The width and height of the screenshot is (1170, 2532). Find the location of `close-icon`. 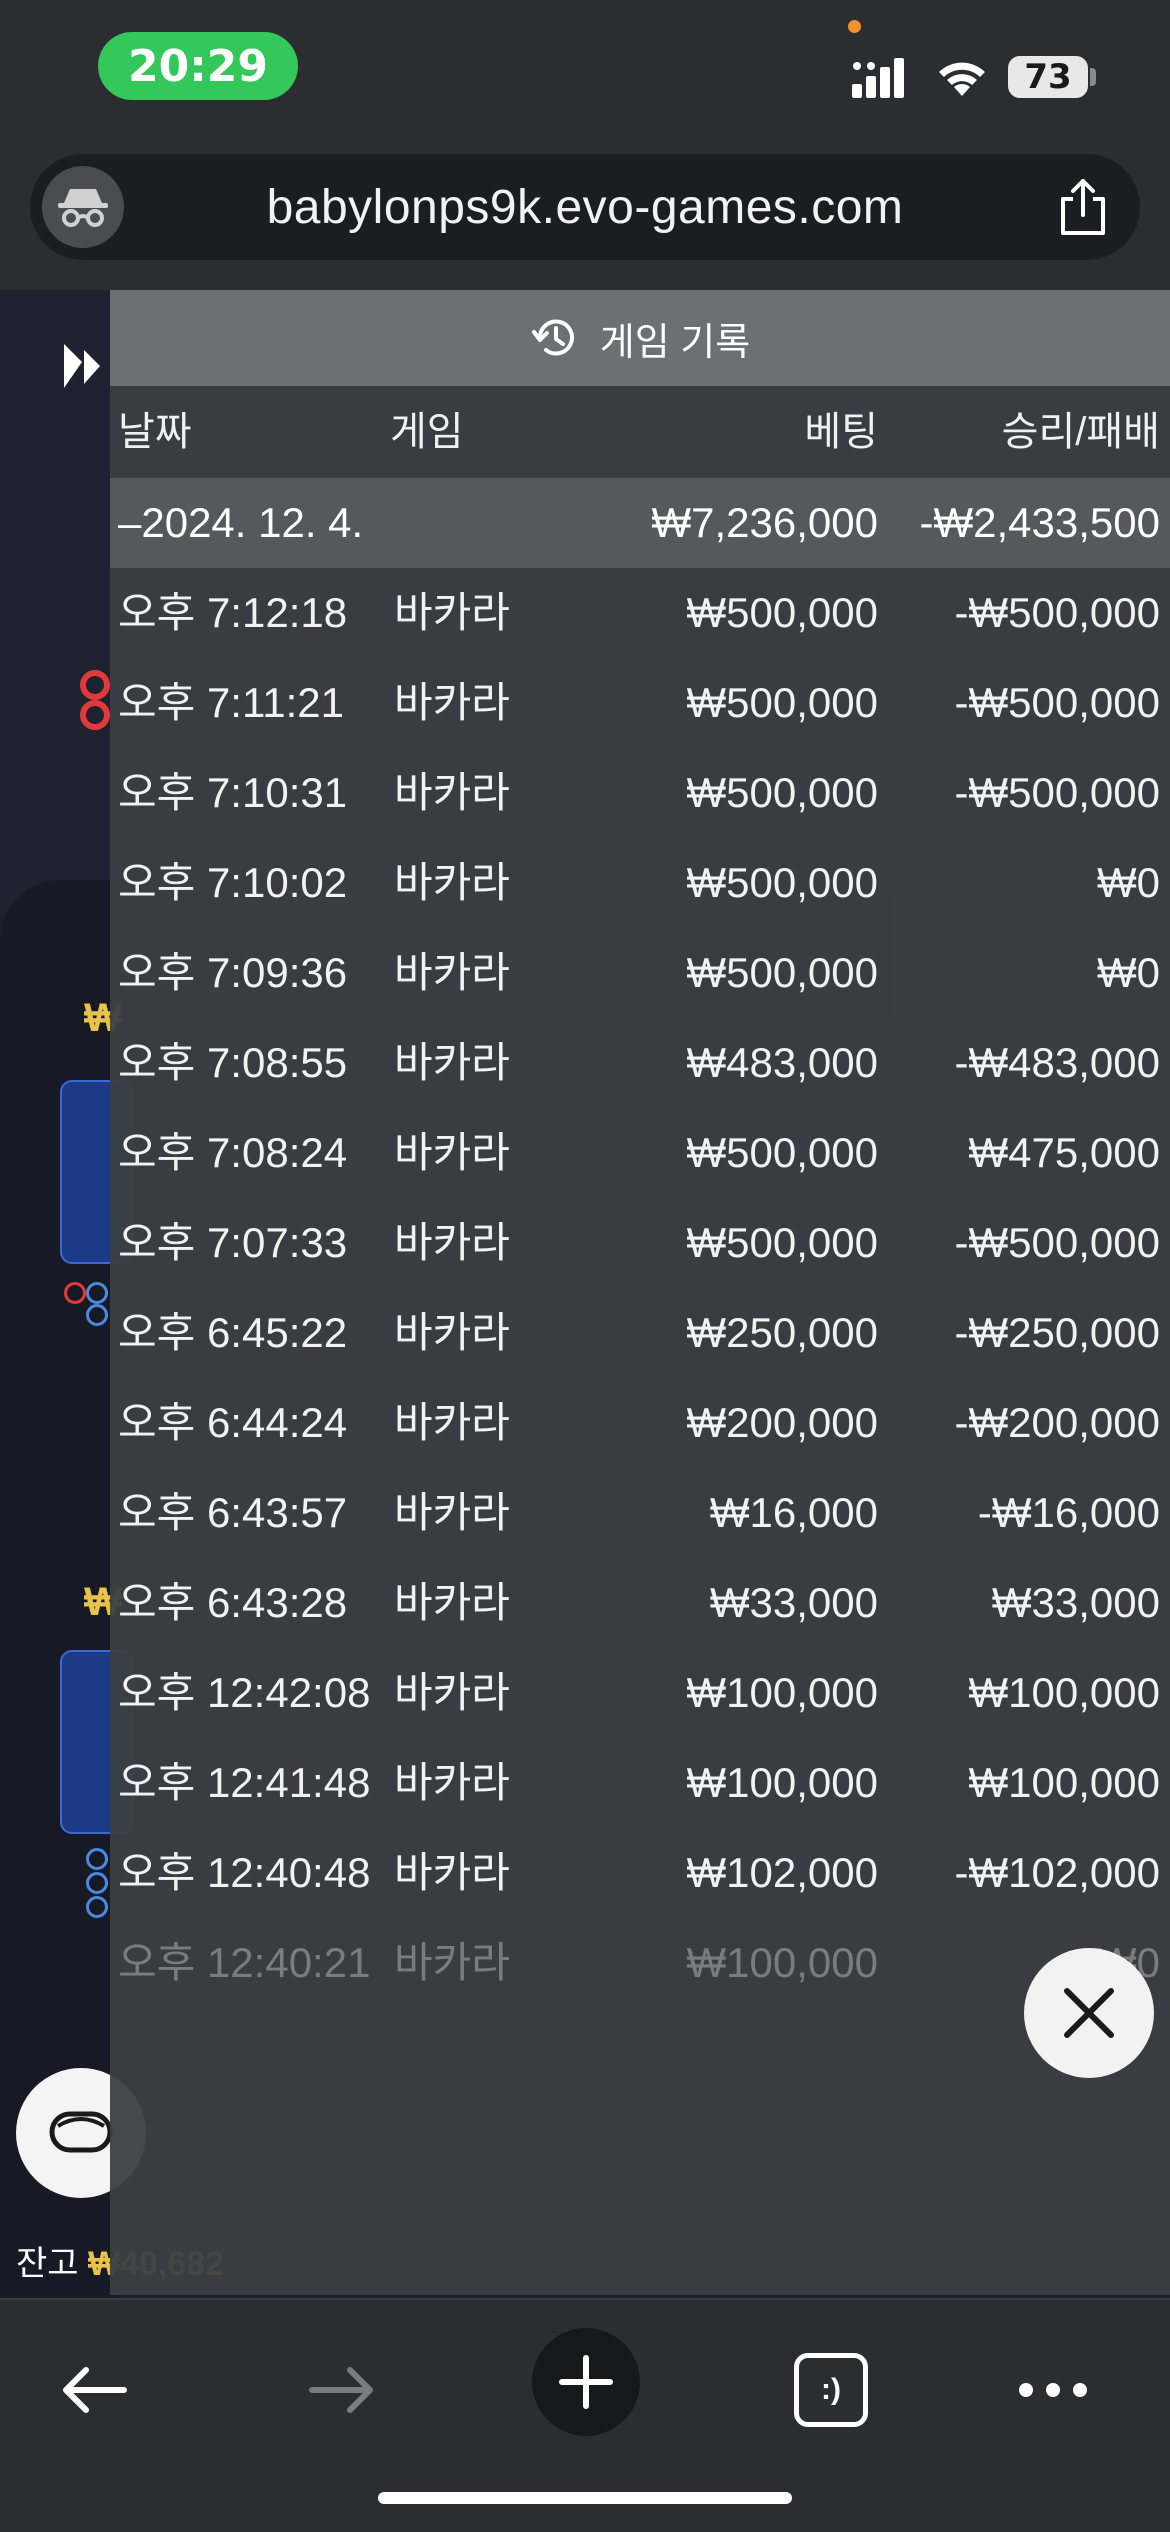

close-icon is located at coordinates (1089, 2013).